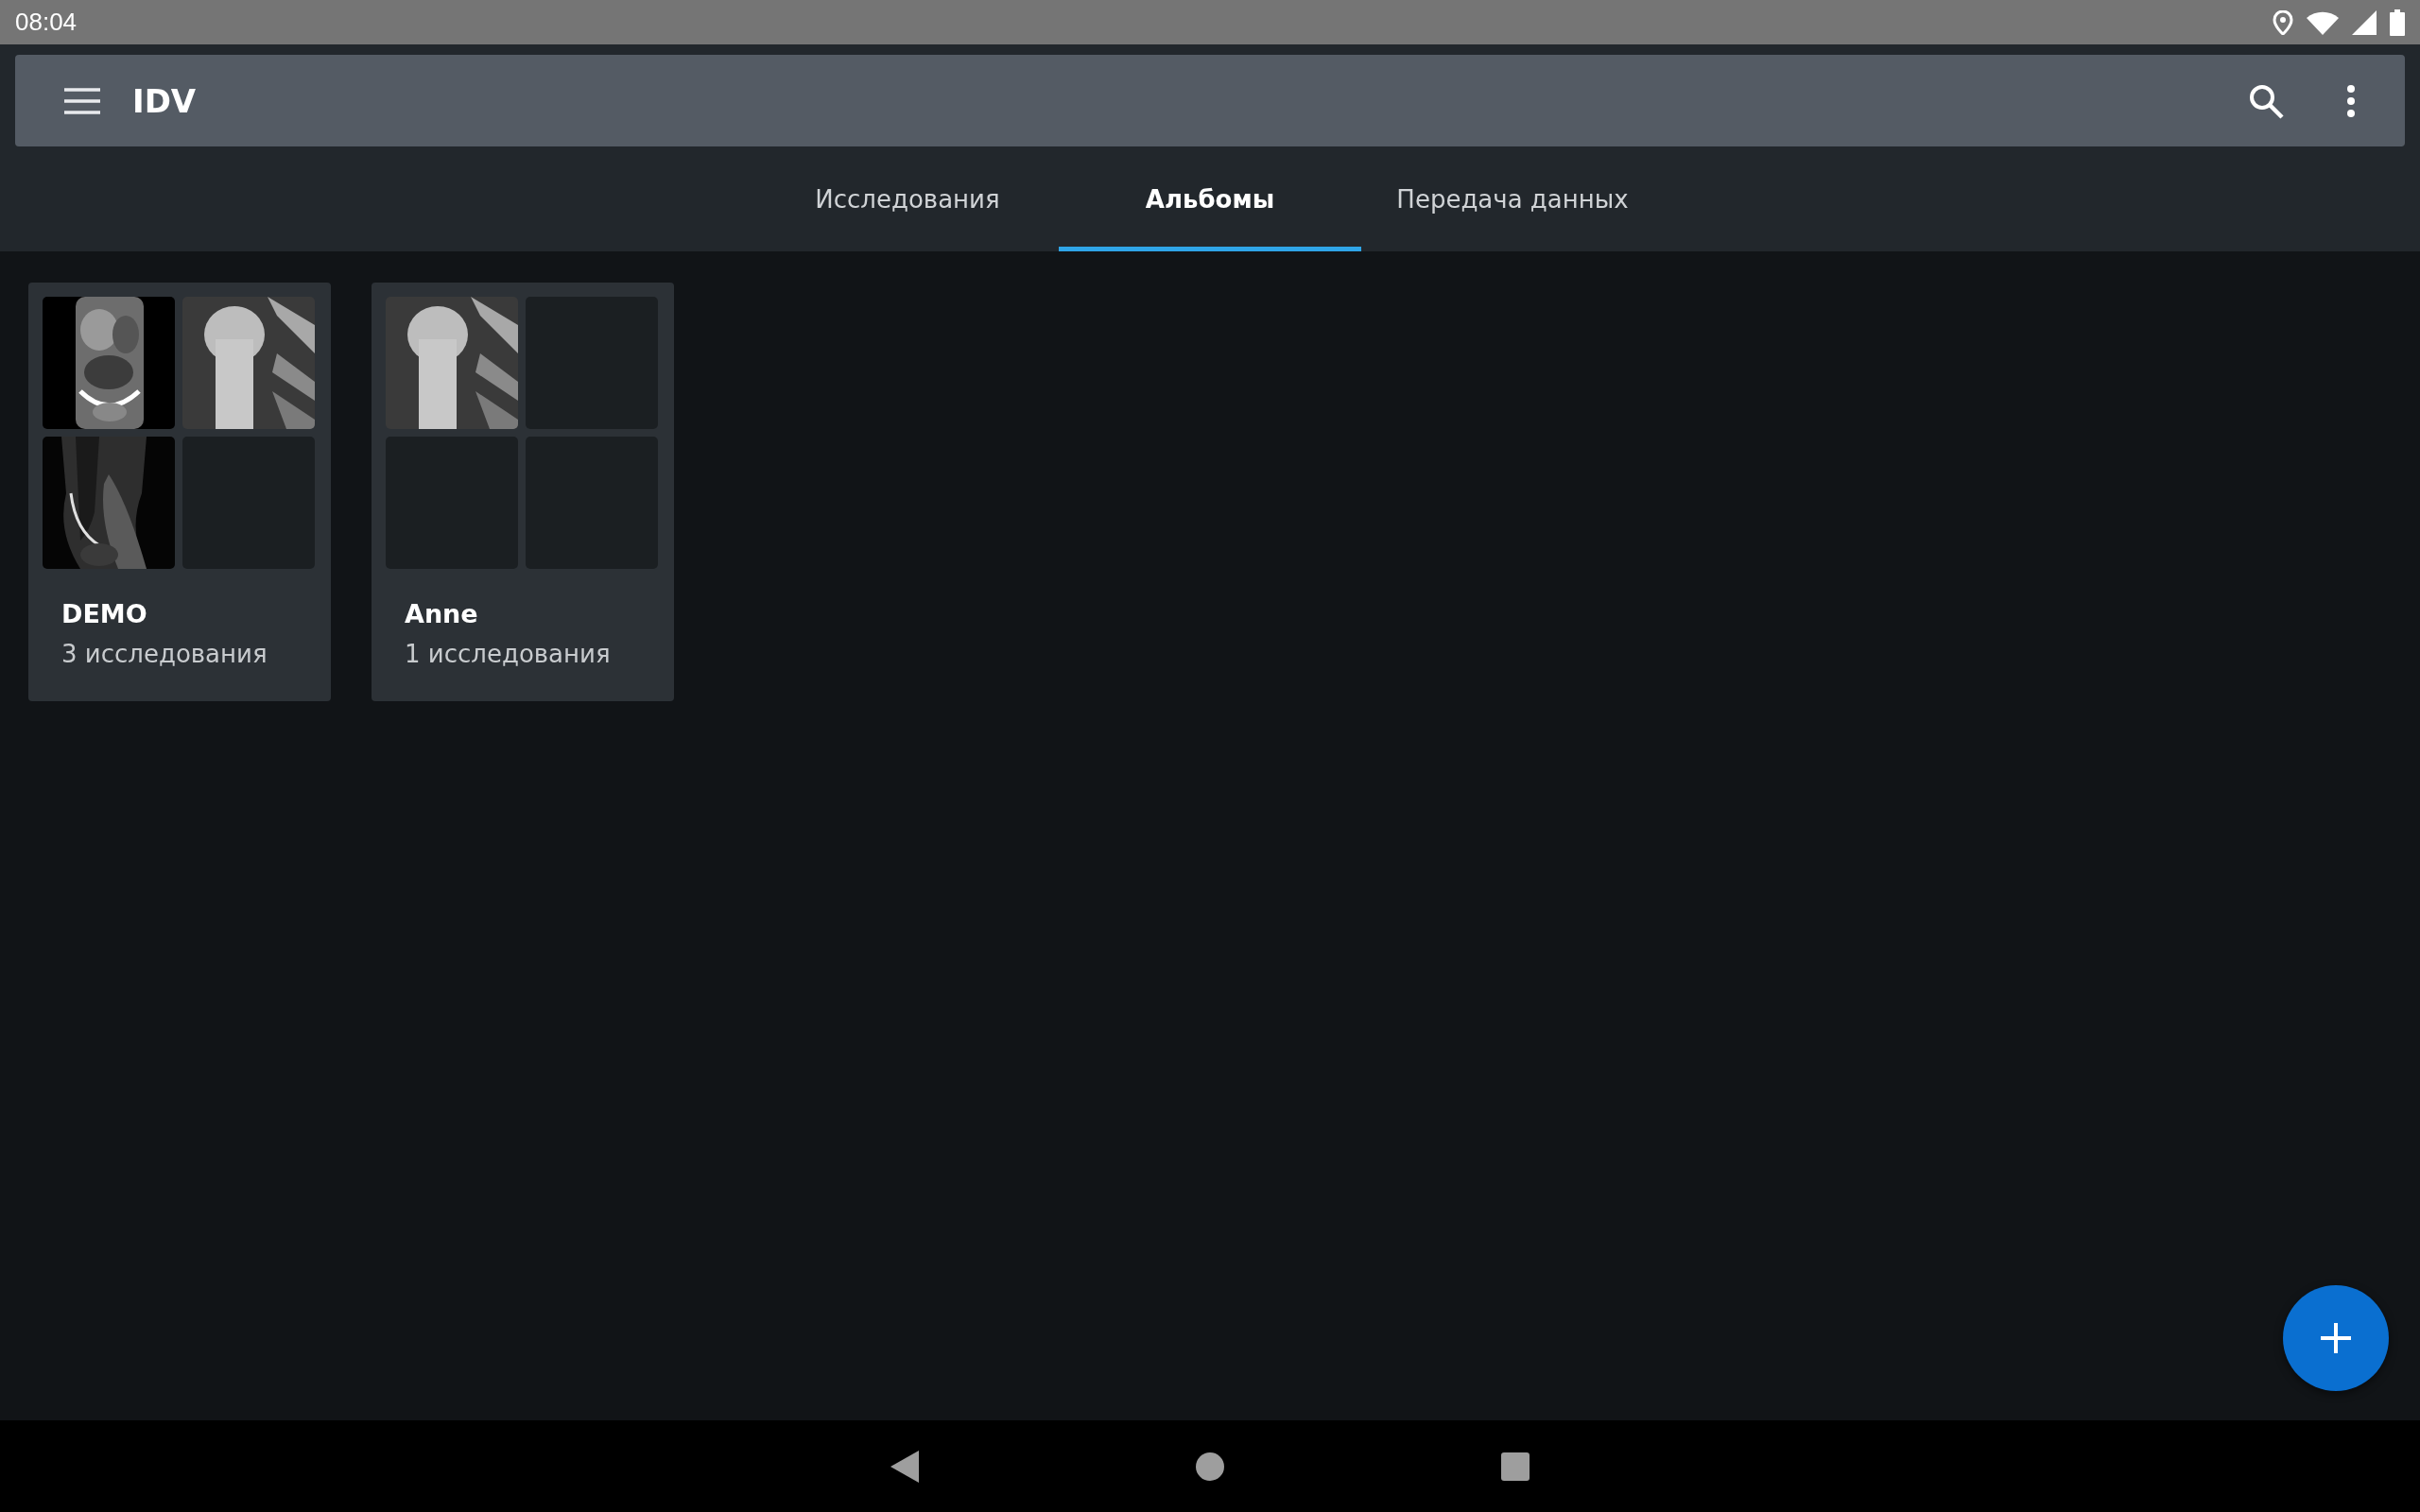  What do you see at coordinates (2323, 22) in the screenshot?
I see `wifi-icon` at bounding box center [2323, 22].